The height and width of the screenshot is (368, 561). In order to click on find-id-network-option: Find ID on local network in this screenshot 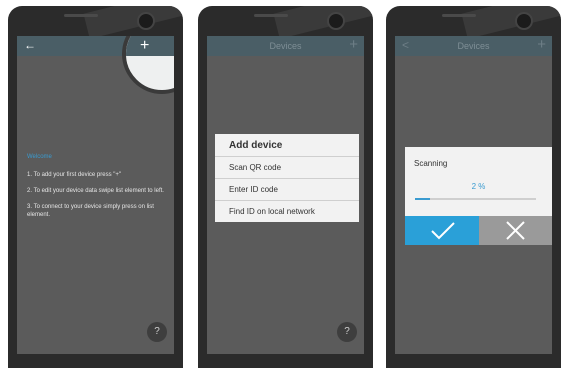, I will do `click(287, 211)`.